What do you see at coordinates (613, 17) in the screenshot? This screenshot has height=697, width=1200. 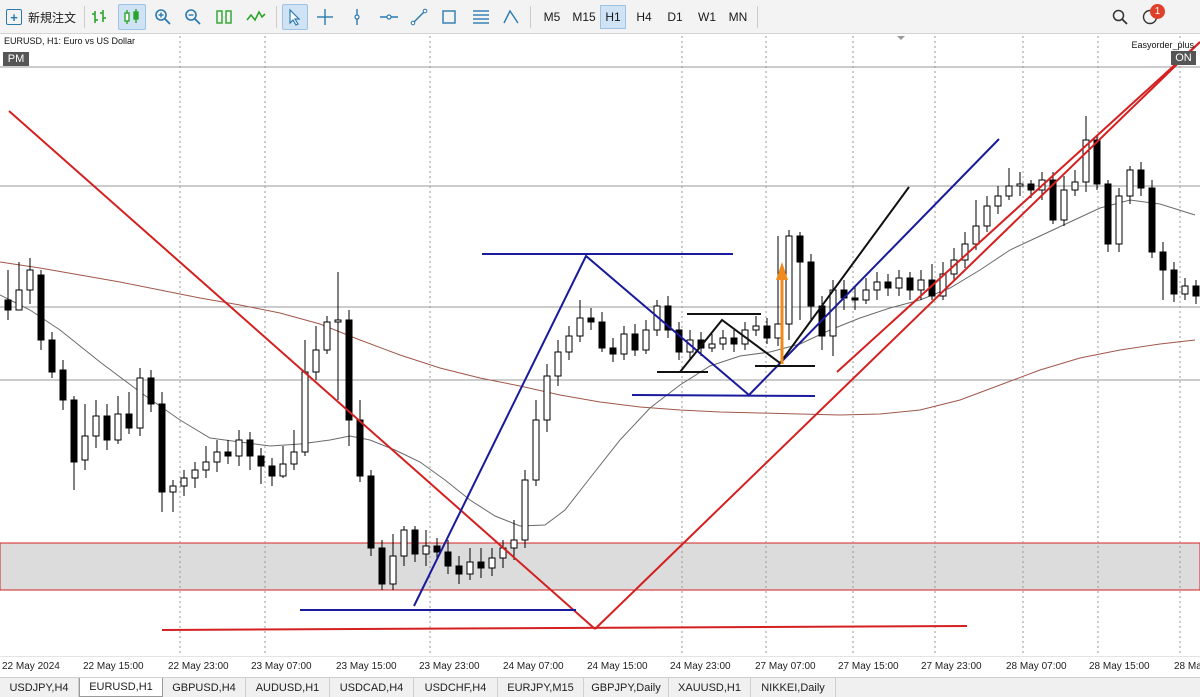 I see `timeframe-h1: H1` at bounding box center [613, 17].